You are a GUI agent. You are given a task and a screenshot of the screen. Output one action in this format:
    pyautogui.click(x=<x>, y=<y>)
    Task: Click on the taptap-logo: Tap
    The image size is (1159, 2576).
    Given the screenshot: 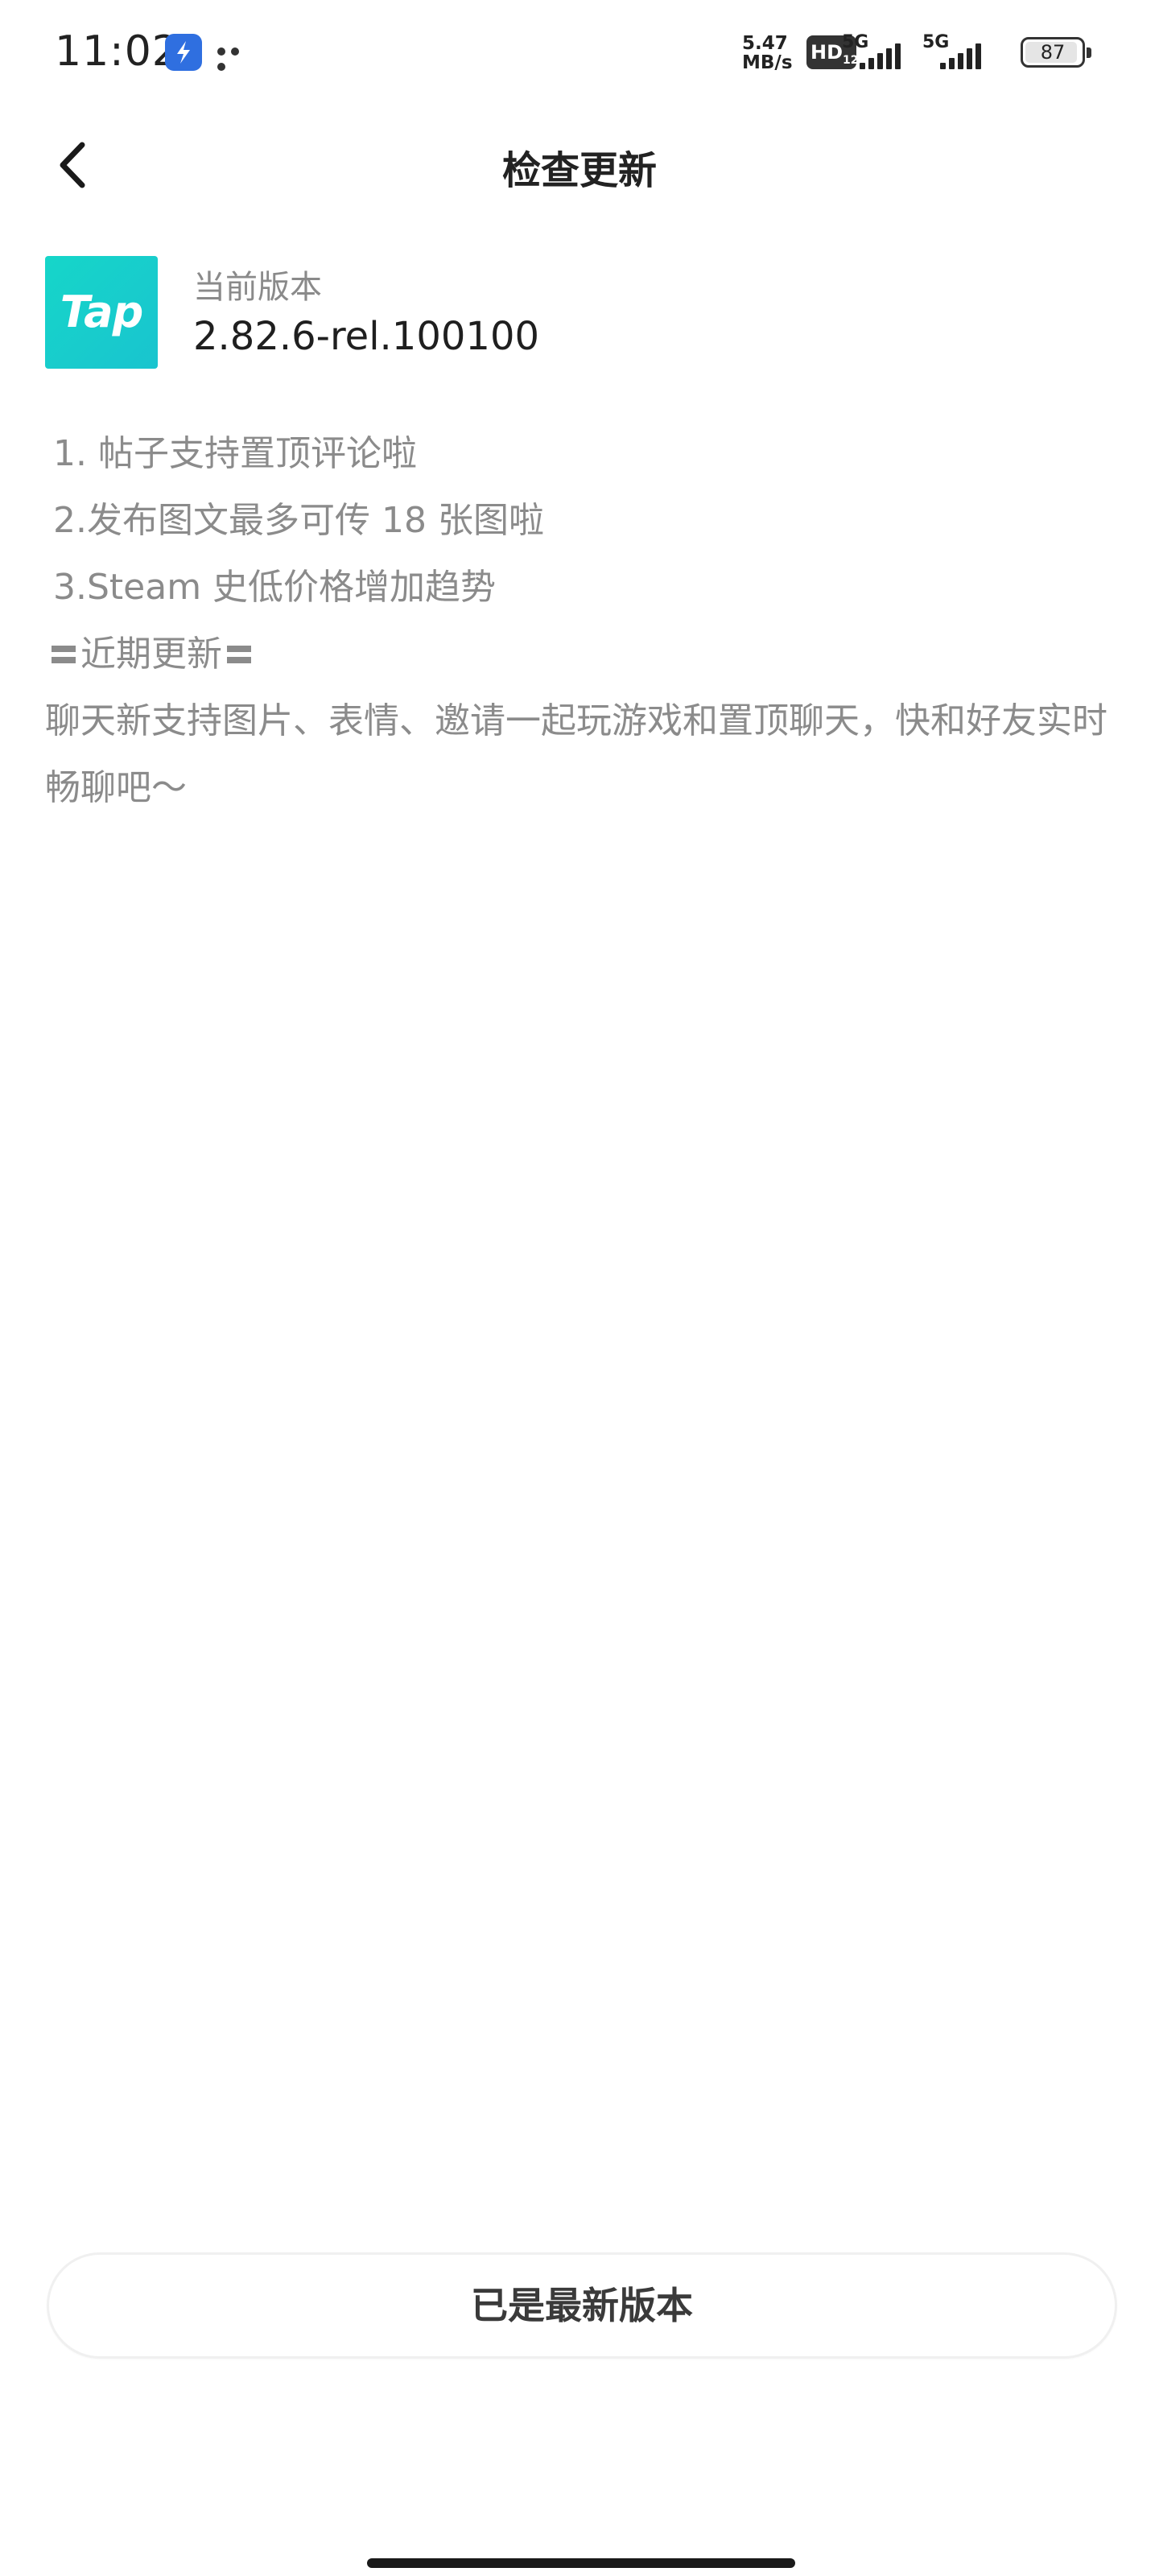 What is the action you would take?
    pyautogui.click(x=101, y=312)
    